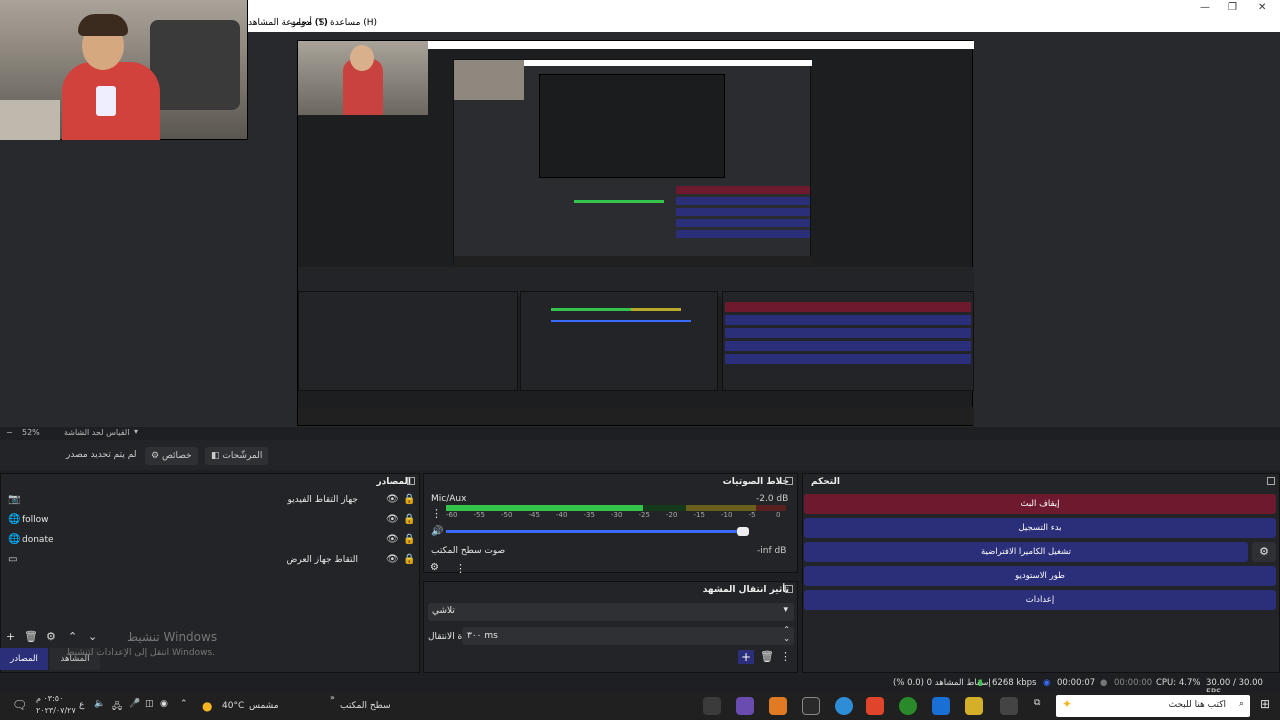  What do you see at coordinates (332, 697) in the screenshot?
I see `chevron-icon: »` at bounding box center [332, 697].